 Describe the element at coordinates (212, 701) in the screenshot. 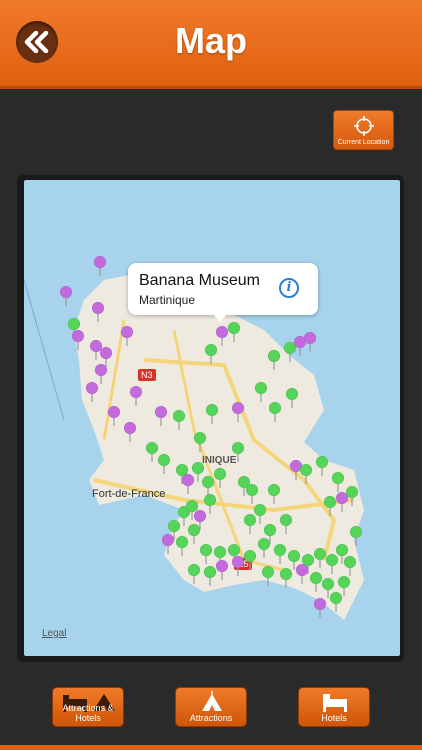

I see `tent-icon` at that location.